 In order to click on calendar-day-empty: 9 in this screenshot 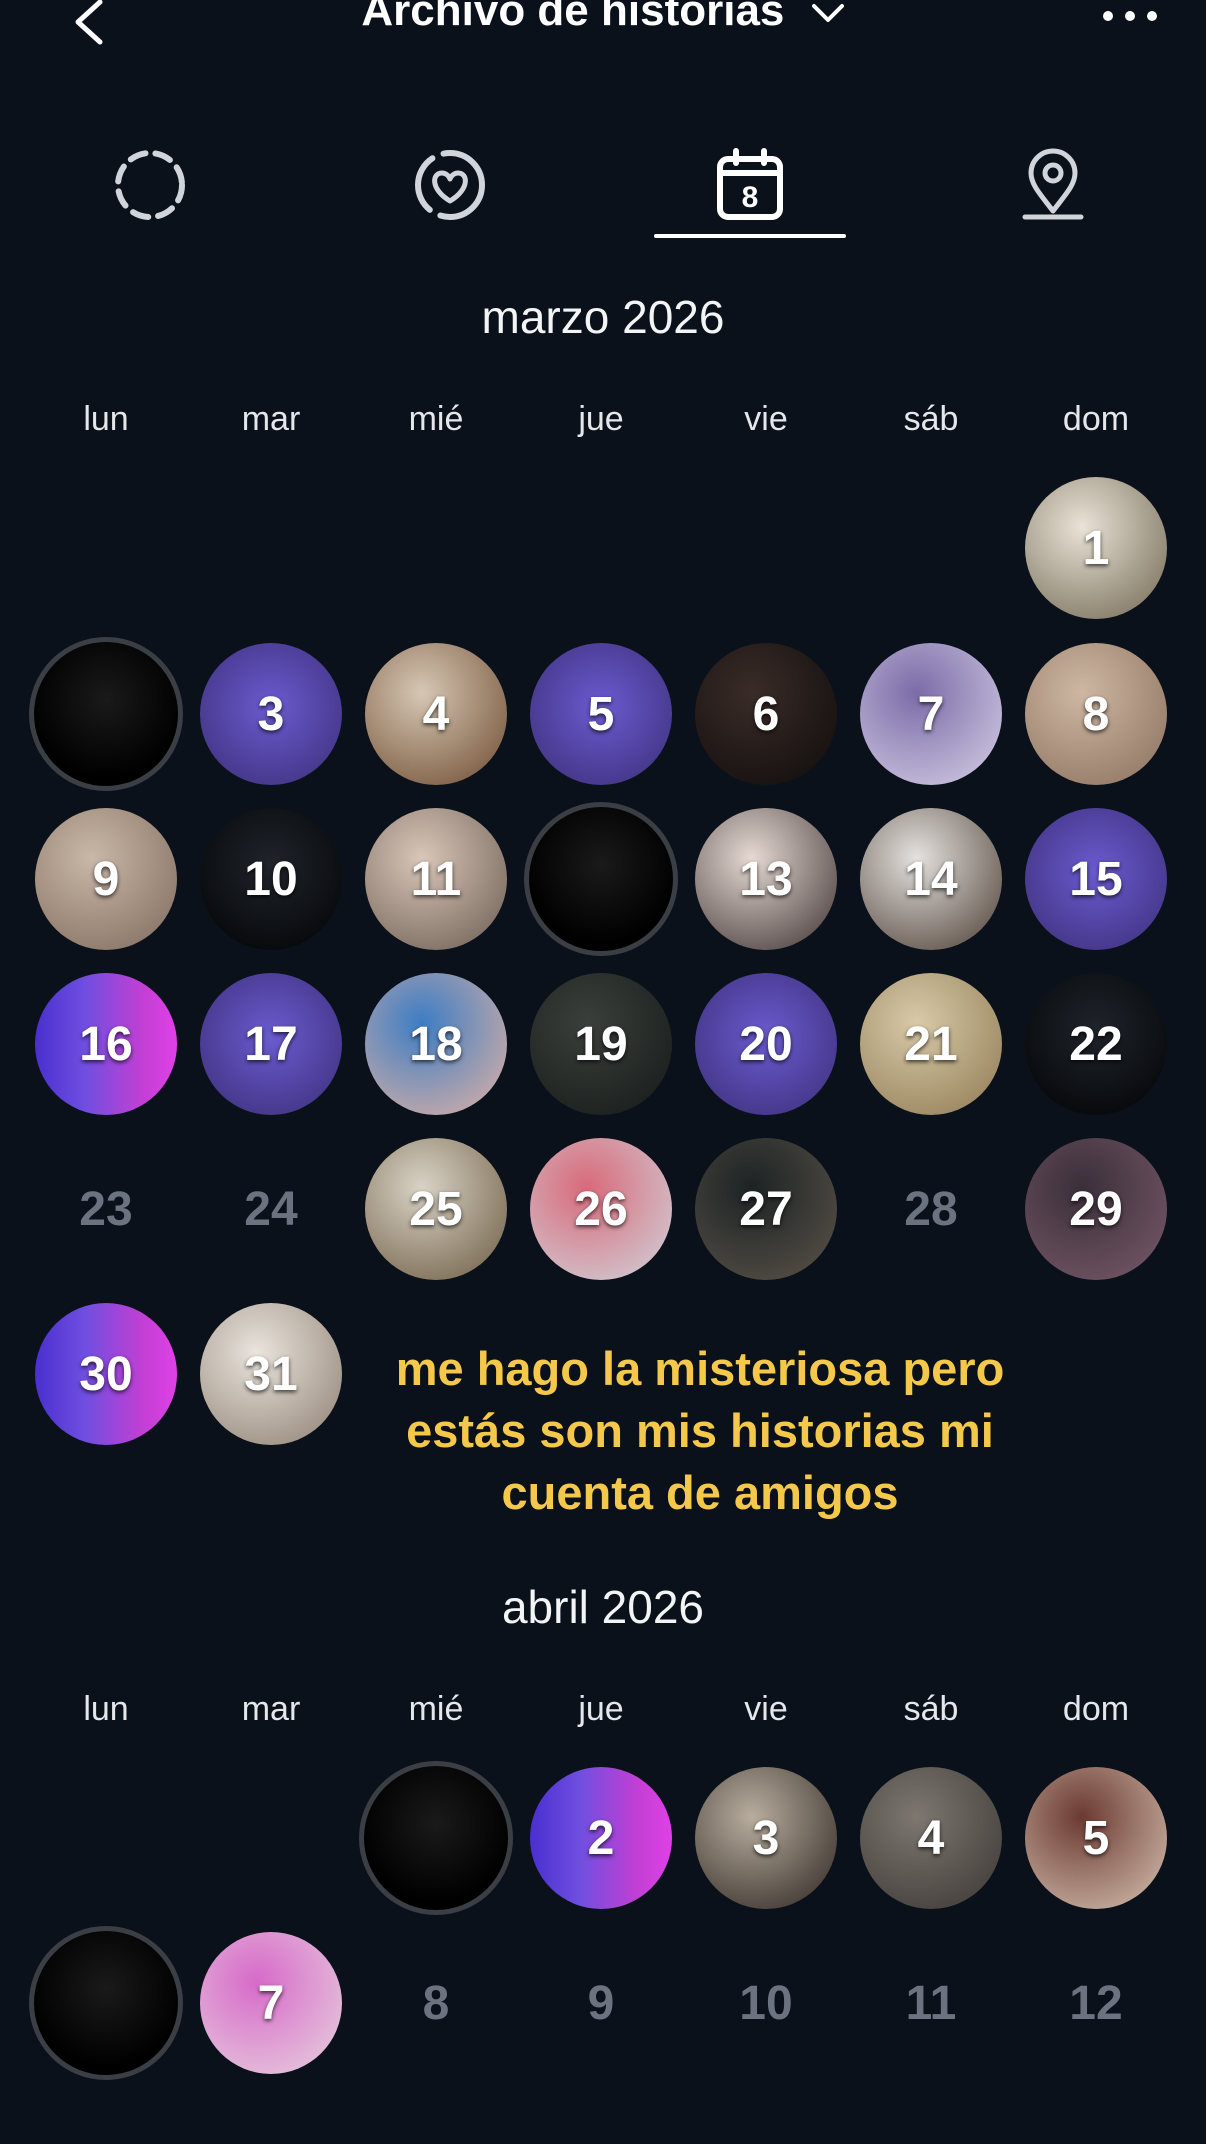, I will do `click(601, 2003)`.